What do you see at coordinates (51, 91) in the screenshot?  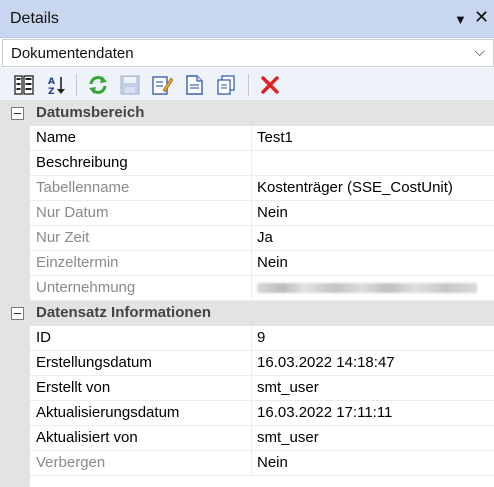 I see `svg-text: Z` at bounding box center [51, 91].